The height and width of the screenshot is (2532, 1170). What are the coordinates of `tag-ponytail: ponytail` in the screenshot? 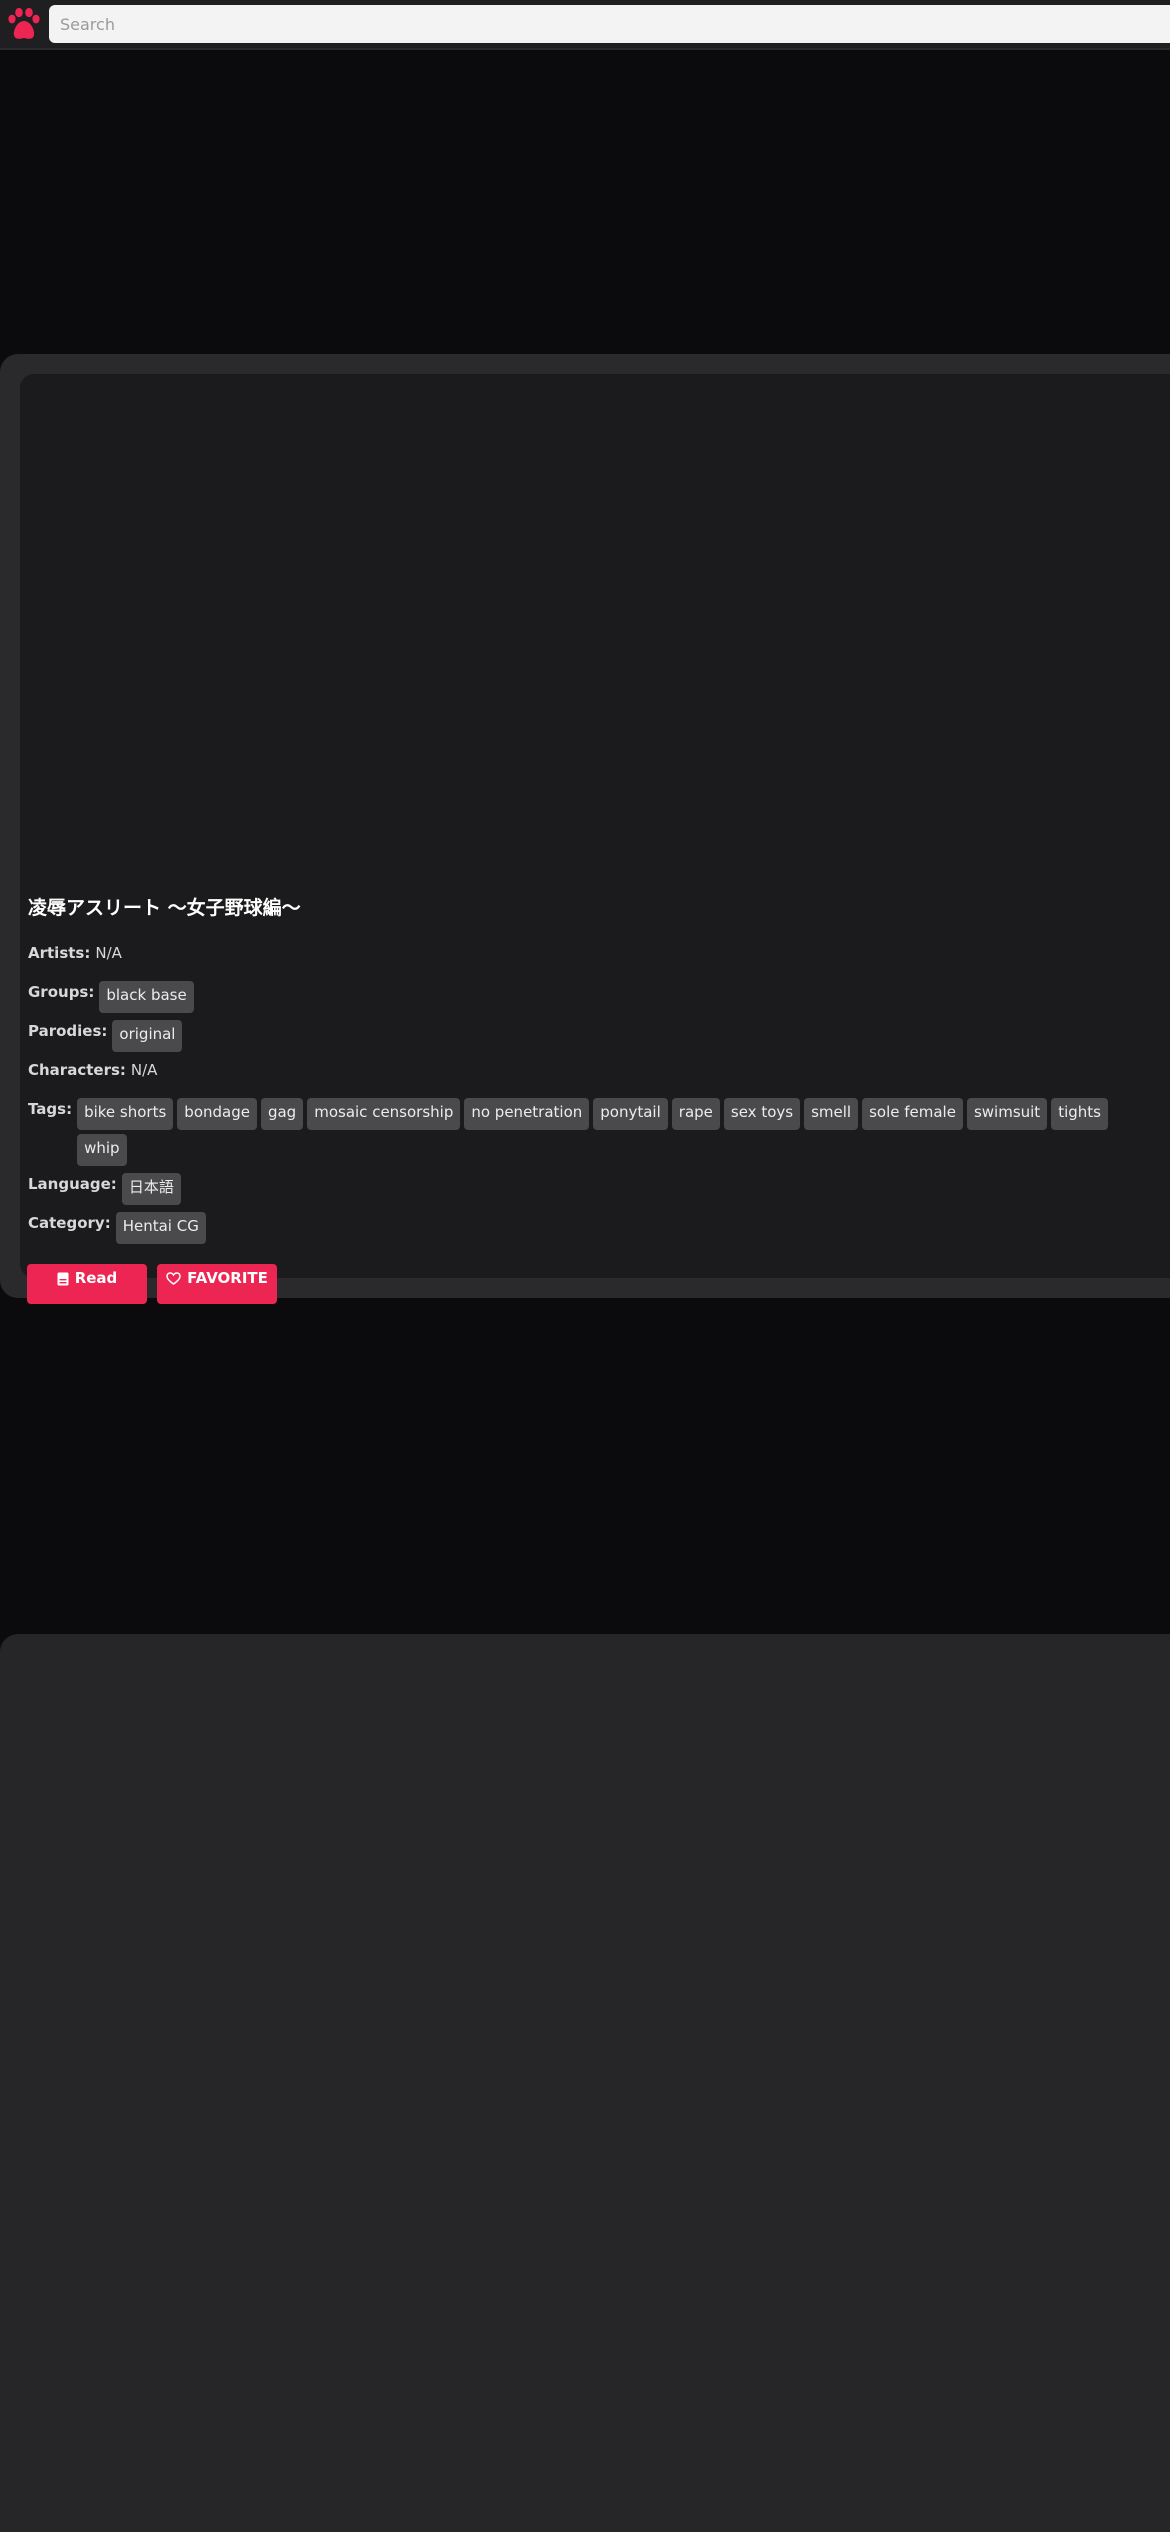 It's located at (630, 1114).